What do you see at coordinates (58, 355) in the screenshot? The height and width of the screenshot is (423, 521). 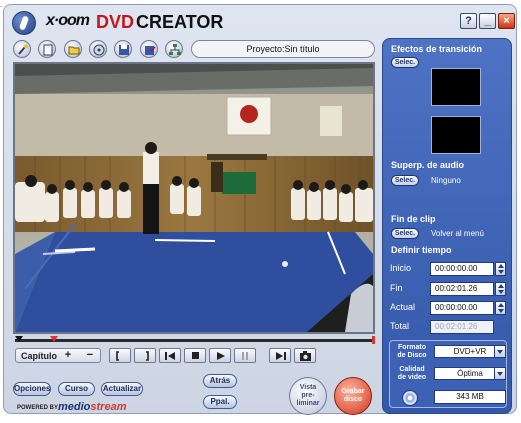 I see `chapter-control: Capítulo + −` at bounding box center [58, 355].